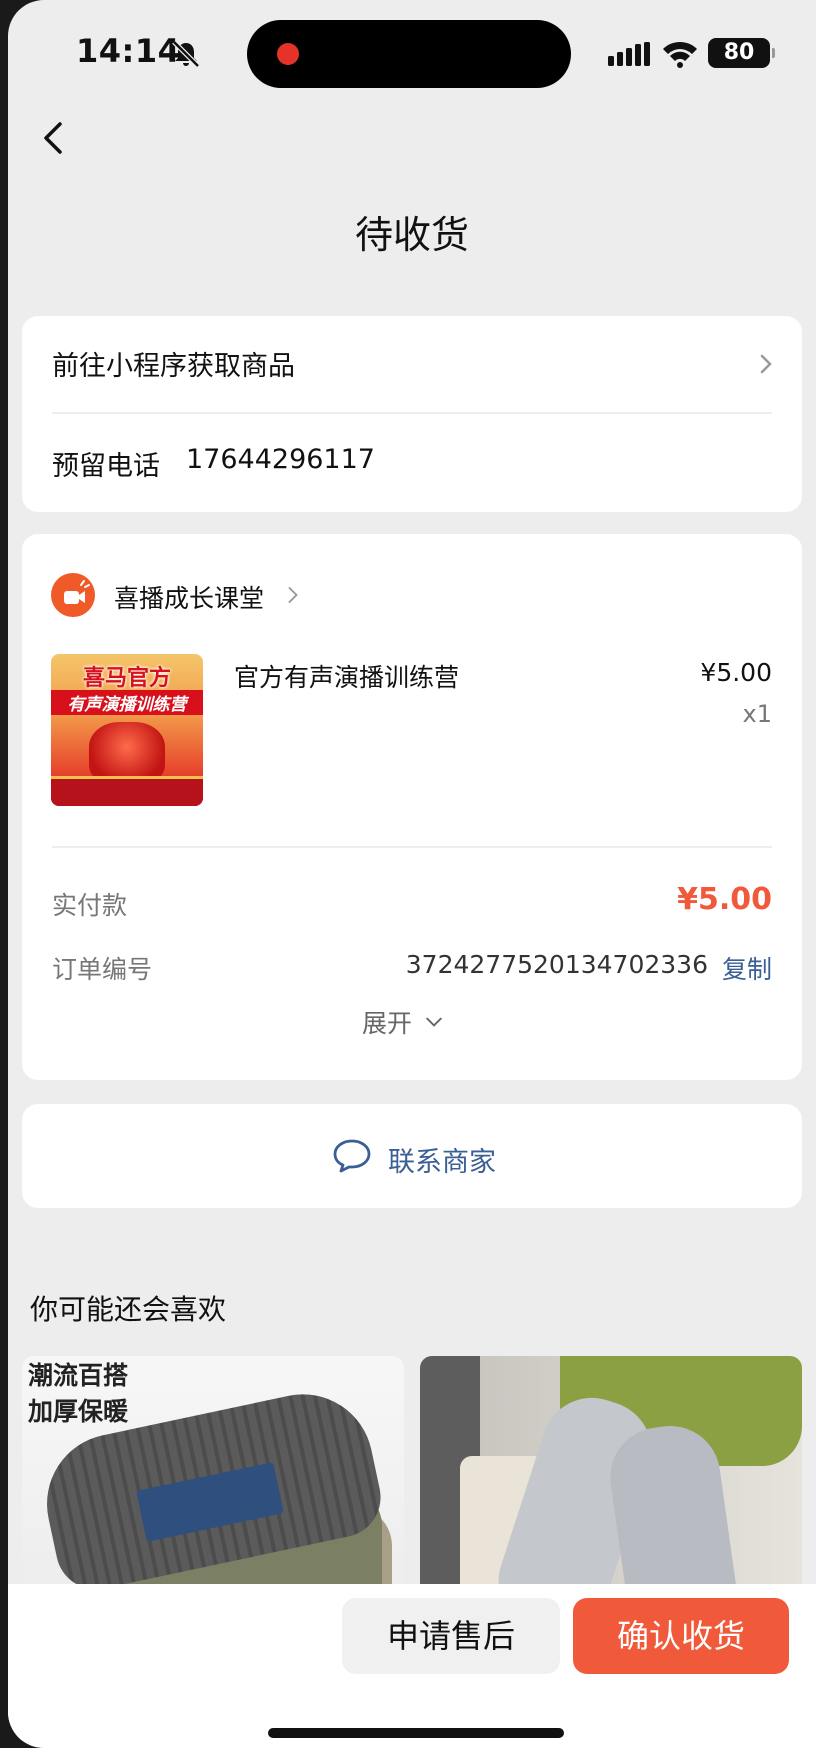  What do you see at coordinates (629, 54) in the screenshot?
I see `signal-icon` at bounding box center [629, 54].